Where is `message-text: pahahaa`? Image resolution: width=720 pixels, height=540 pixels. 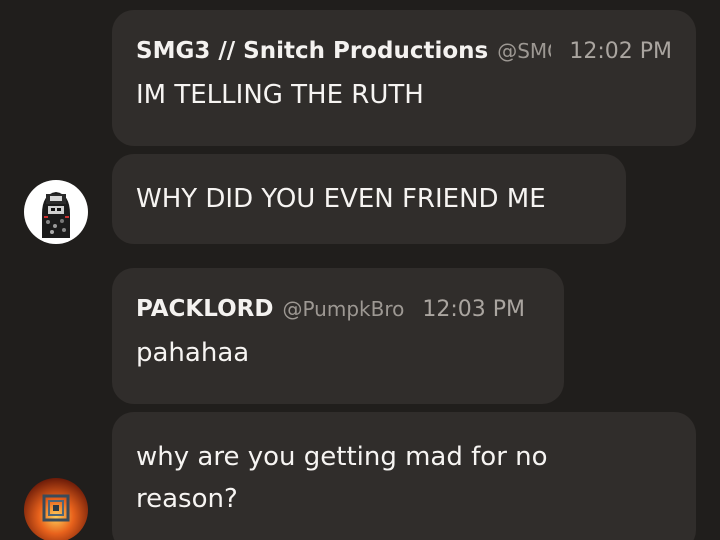 message-text: pahahaa is located at coordinates (193, 353).